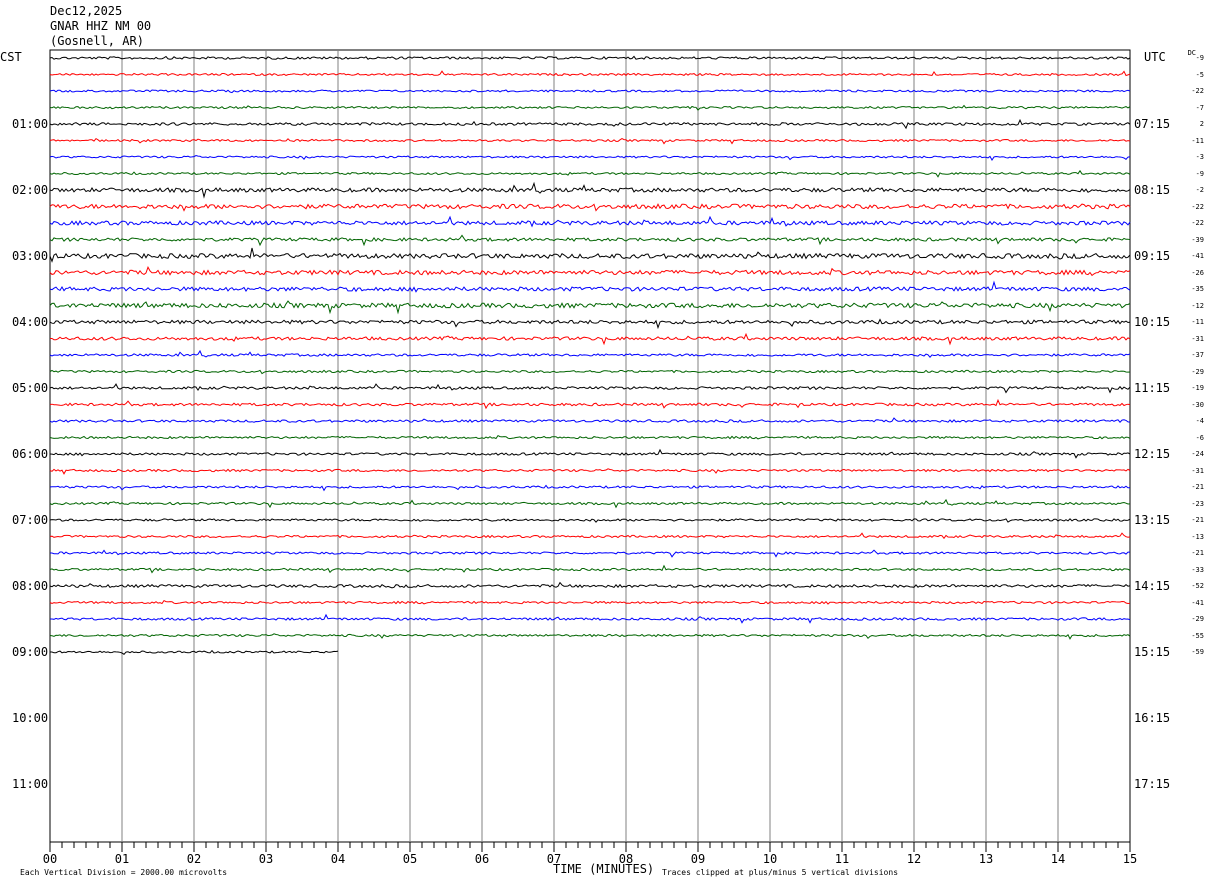 This screenshot has height=886, width=1210. What do you see at coordinates (266, 859) in the screenshot?
I see `x-tick-label: 03` at bounding box center [266, 859].